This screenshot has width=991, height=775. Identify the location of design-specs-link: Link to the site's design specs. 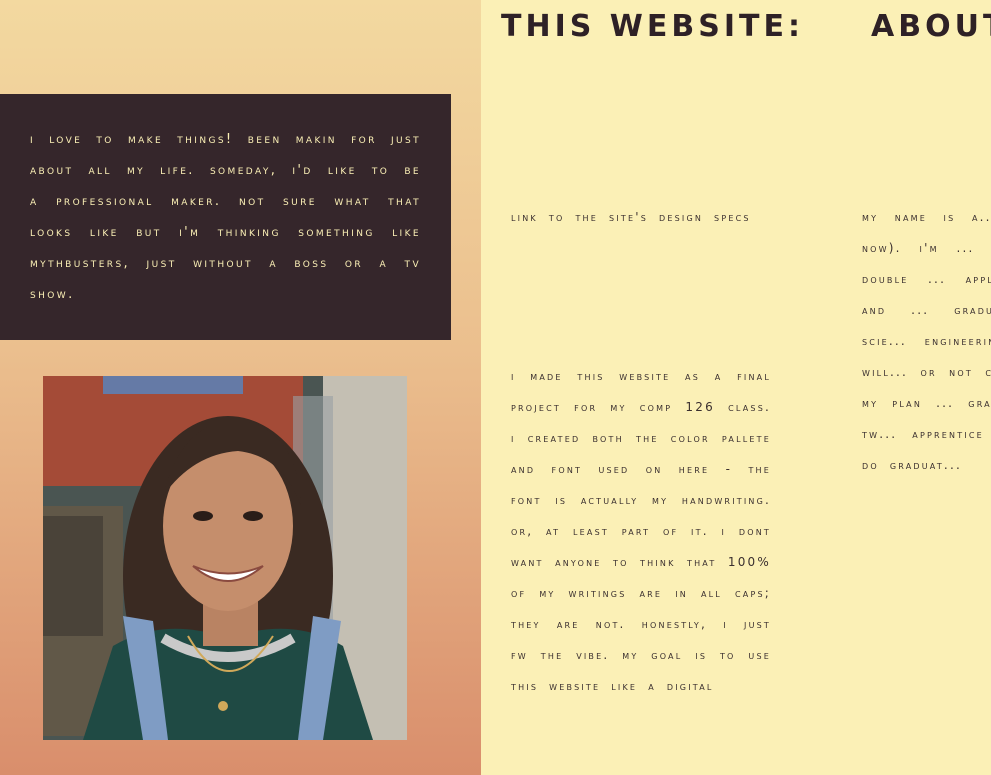
(641, 217).